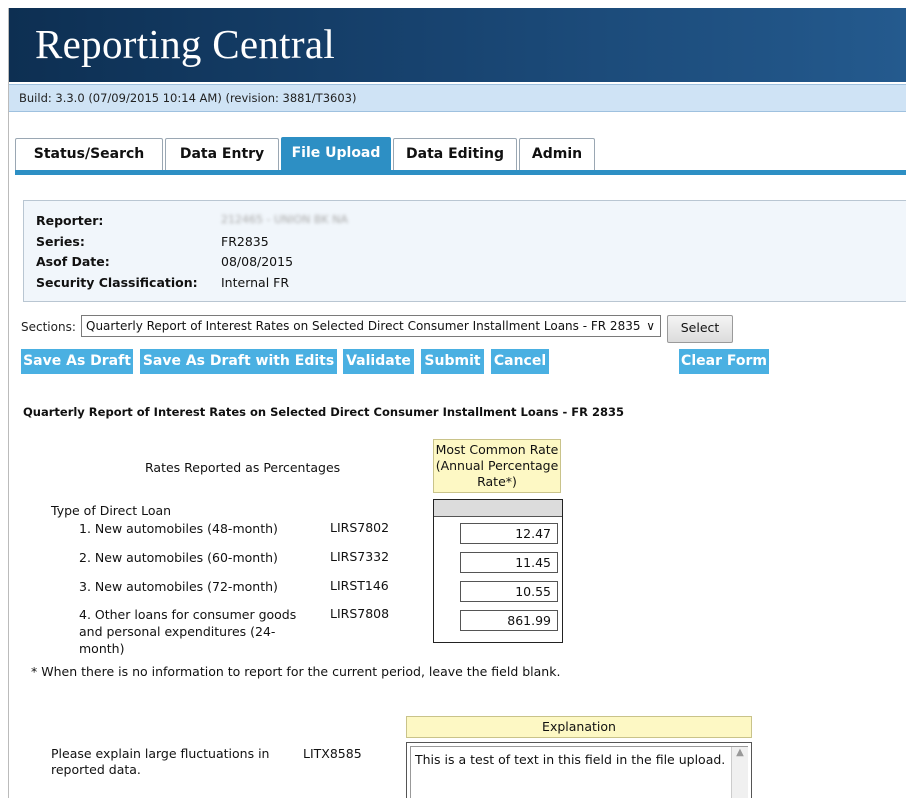 The width and height of the screenshot is (913, 798). Describe the element at coordinates (336, 154) in the screenshot. I see `tab-file-upload: File Upload` at that location.